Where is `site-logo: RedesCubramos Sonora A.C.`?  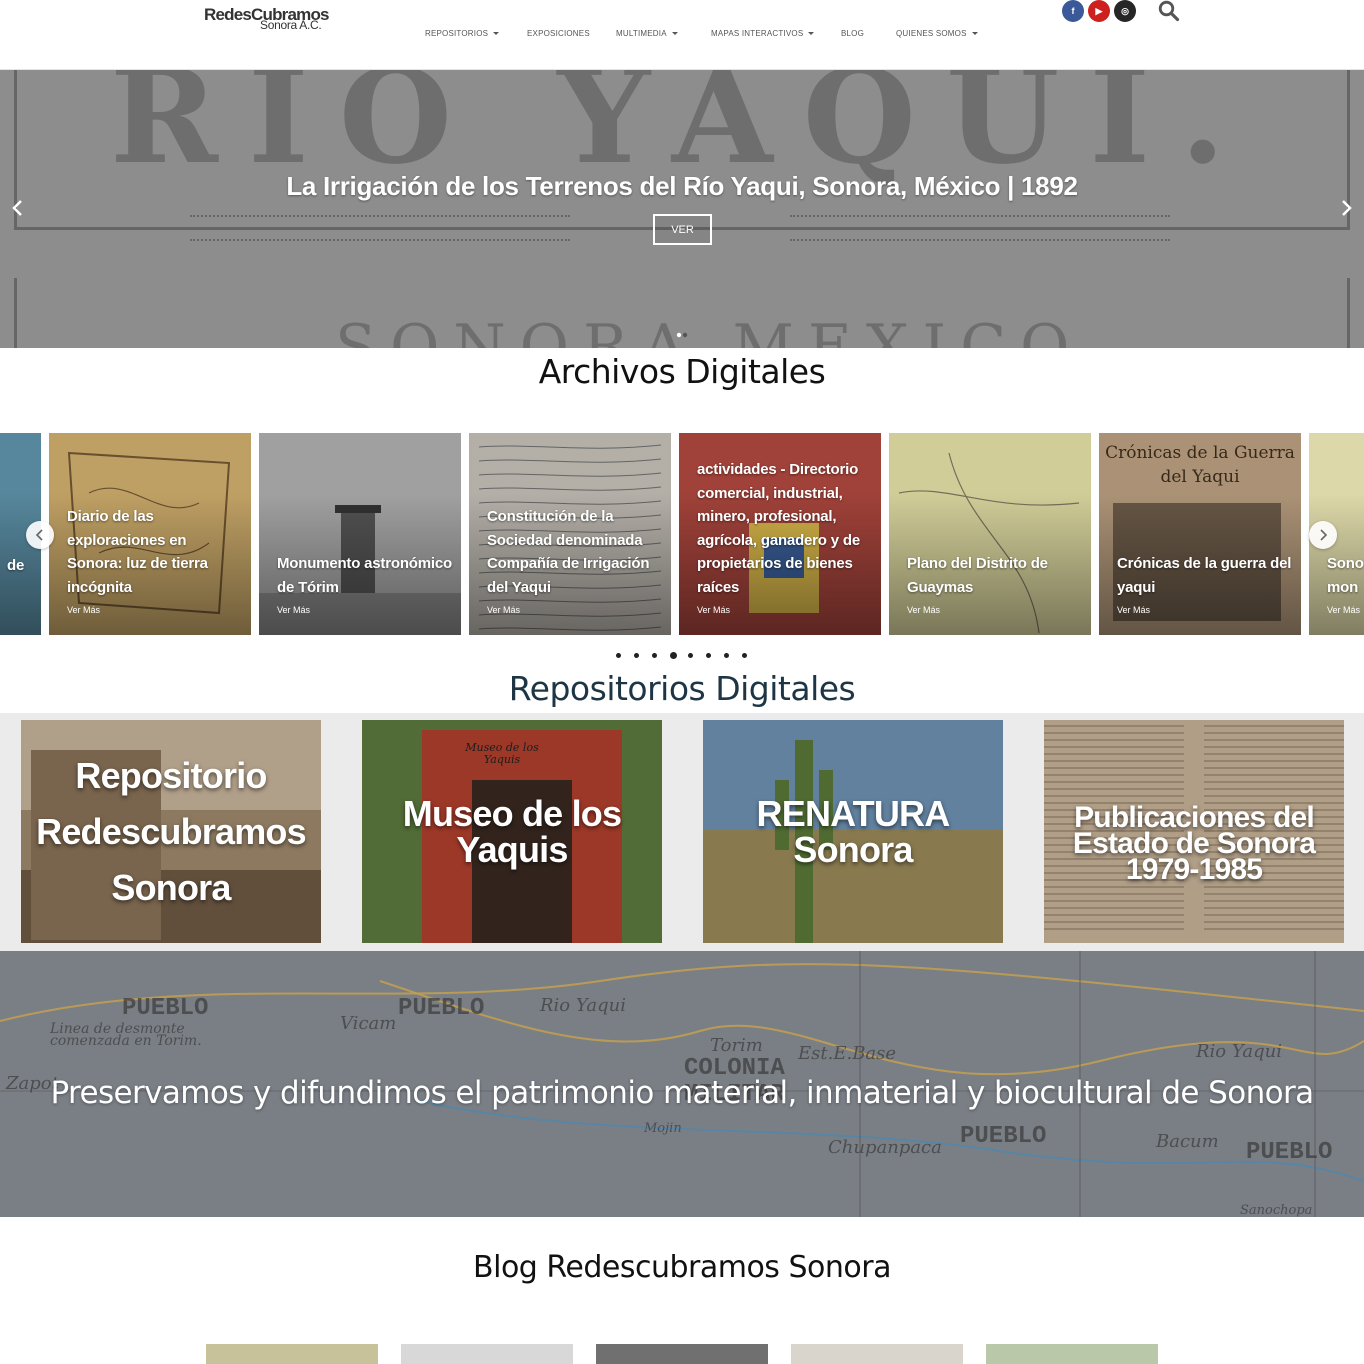 site-logo: RedesCubramos Sonora A.C. is located at coordinates (269, 19).